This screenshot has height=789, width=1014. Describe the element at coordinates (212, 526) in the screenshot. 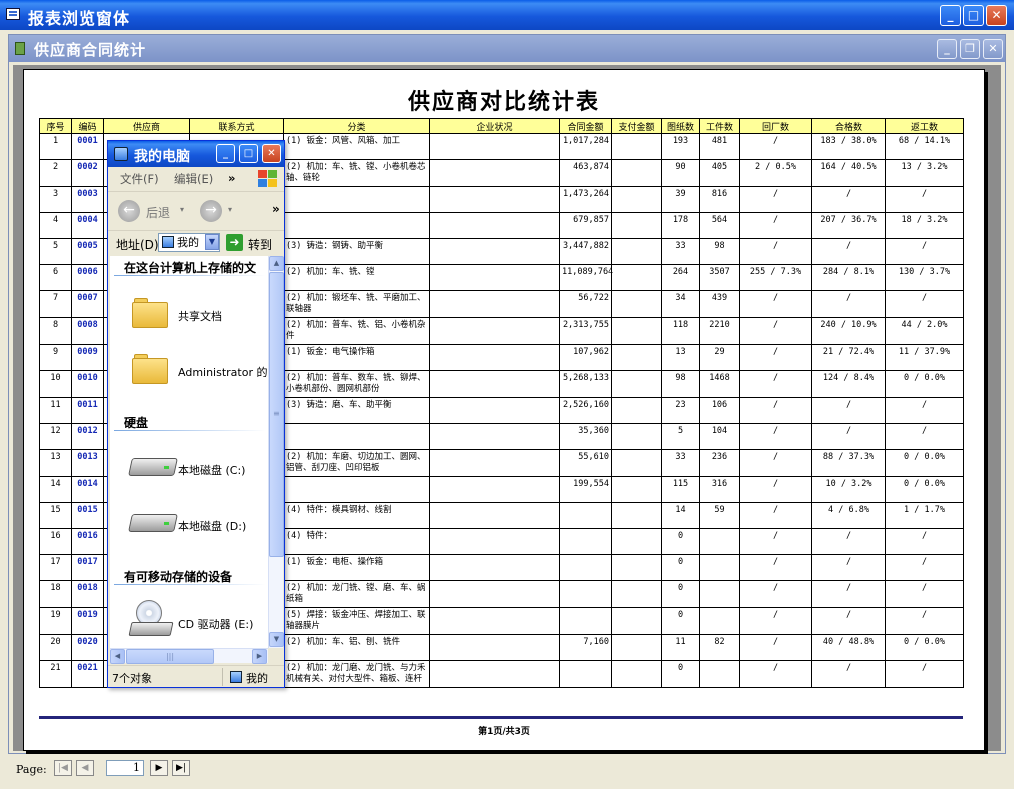

I see `item-disk-d: 本地磁盘 (D:)` at that location.